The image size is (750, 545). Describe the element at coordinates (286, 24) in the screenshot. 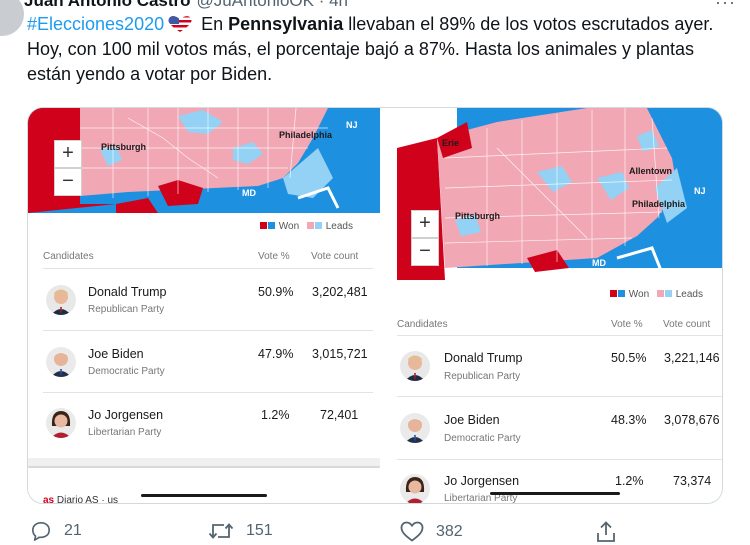

I see `tweet-text-bold: Pennsylvania` at that location.